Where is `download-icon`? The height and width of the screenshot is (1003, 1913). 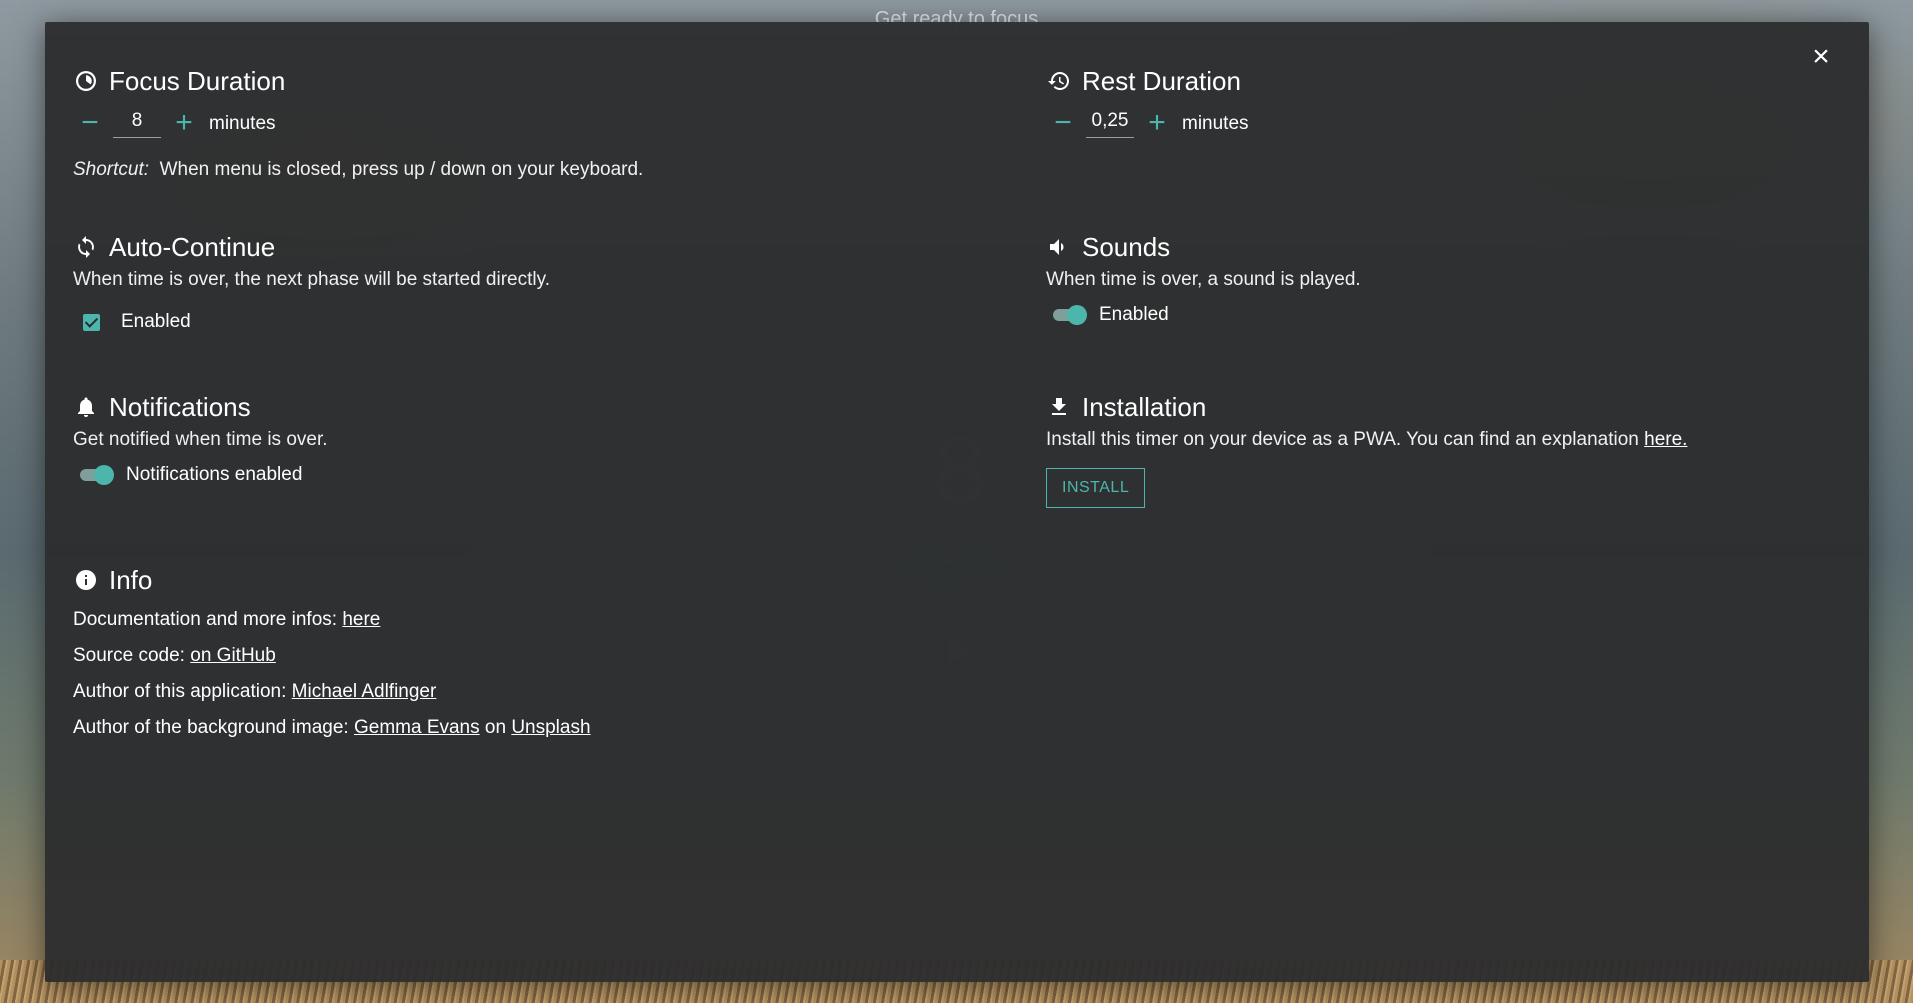
download-icon is located at coordinates (1059, 407).